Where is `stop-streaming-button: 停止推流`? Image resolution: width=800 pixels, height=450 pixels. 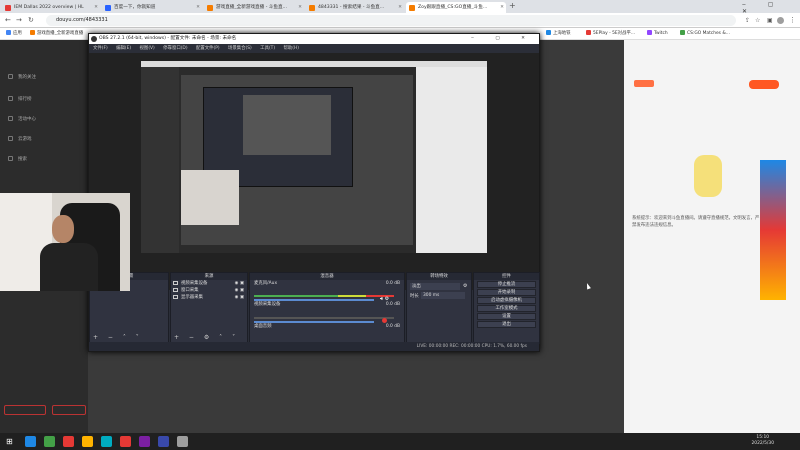
stop-streaming-button: 停止推流 is located at coordinates (506, 284).